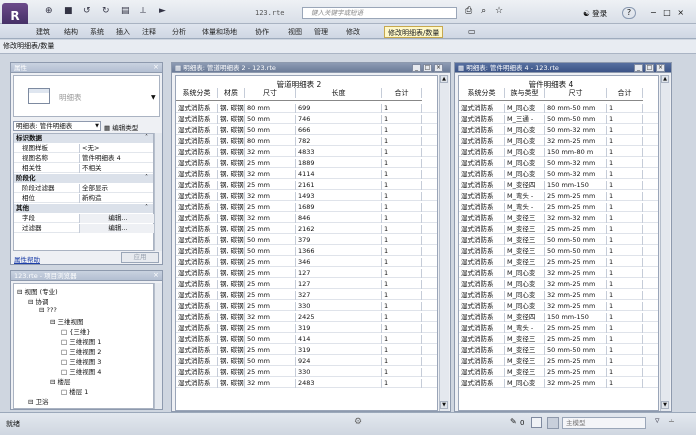 The image size is (696, 435). I want to click on table-cell: 924, so click(339, 361).